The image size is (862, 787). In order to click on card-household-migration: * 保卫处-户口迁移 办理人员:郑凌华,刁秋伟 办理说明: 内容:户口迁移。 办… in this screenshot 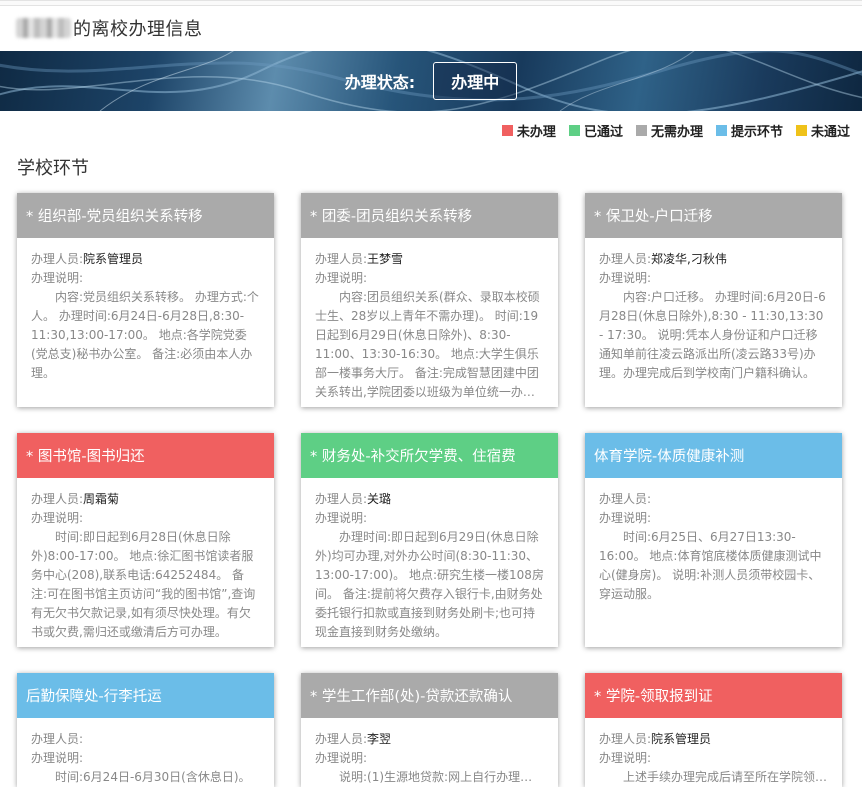, I will do `click(713, 300)`.